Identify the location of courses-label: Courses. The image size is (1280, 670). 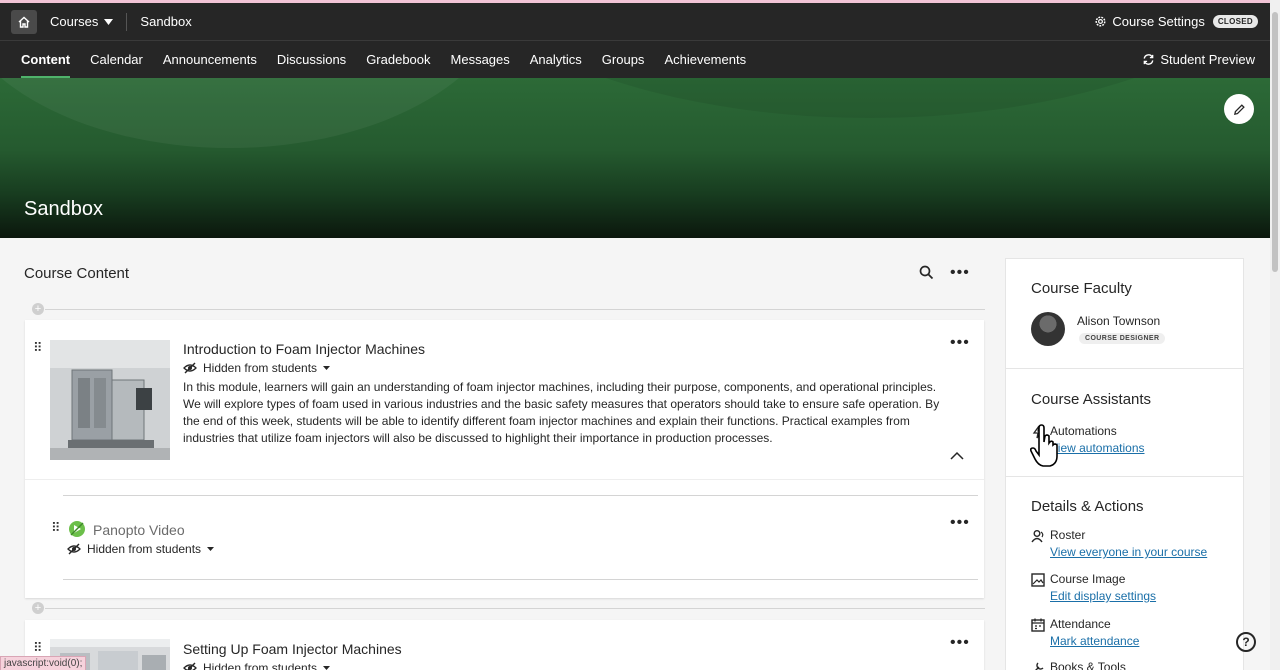
(74, 21).